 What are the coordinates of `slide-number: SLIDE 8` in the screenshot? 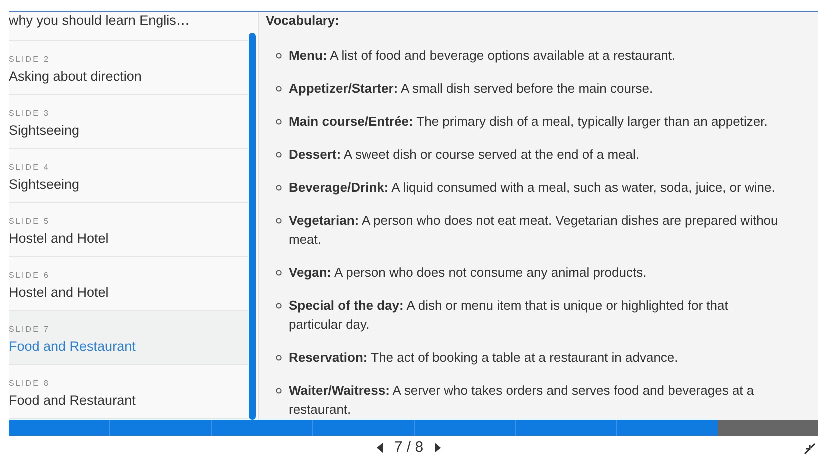 It's located at (30, 384).